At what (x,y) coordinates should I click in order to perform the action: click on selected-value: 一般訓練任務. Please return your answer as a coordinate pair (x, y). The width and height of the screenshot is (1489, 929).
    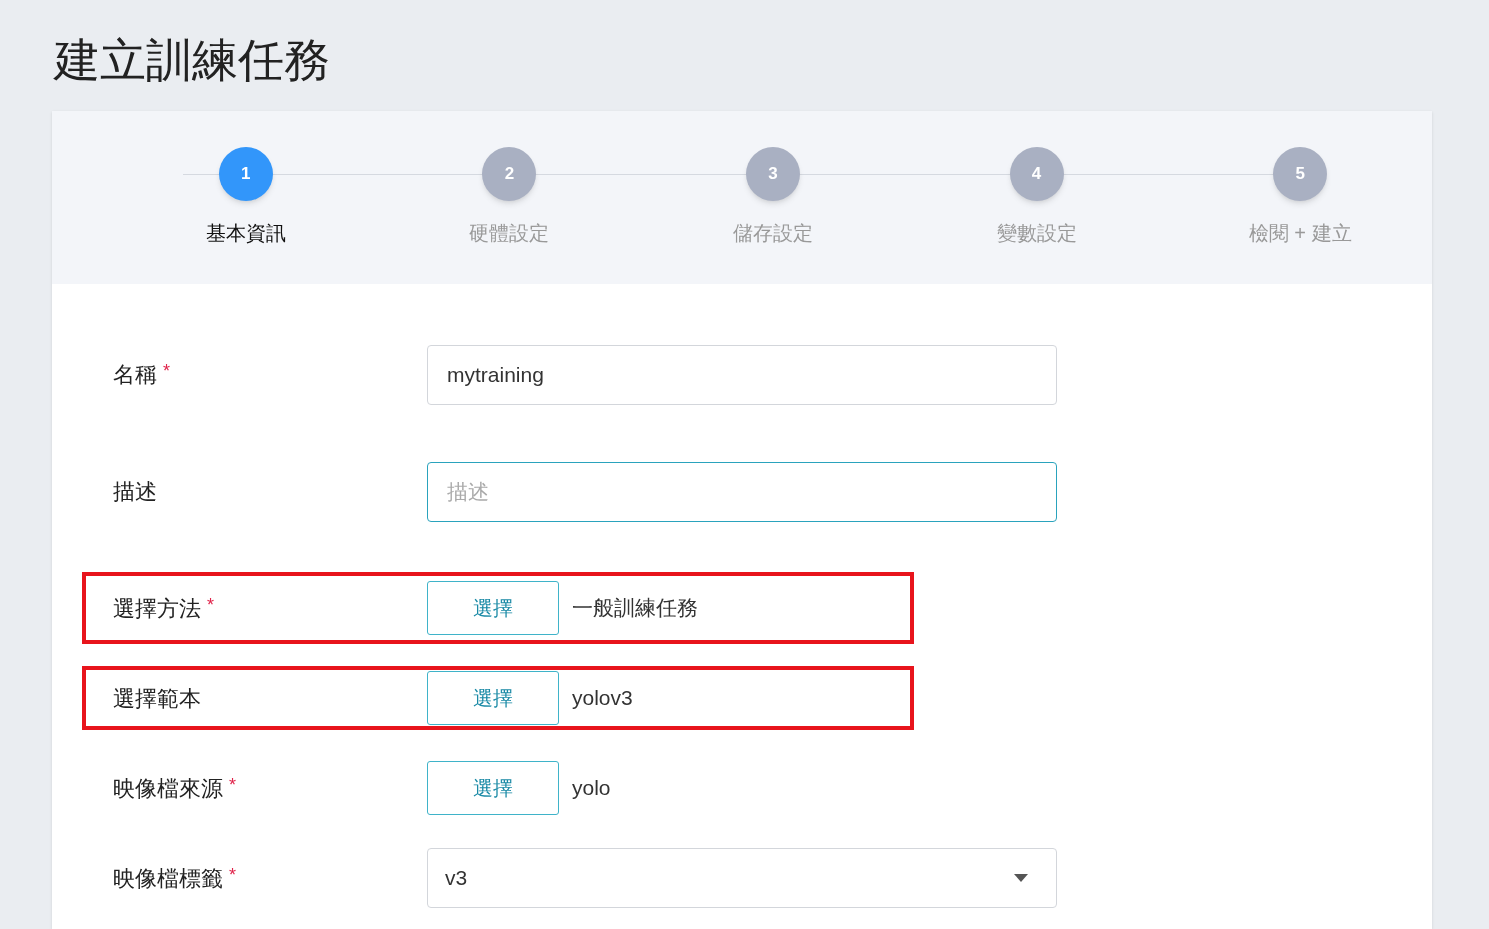
    Looking at the image, I should click on (635, 608).